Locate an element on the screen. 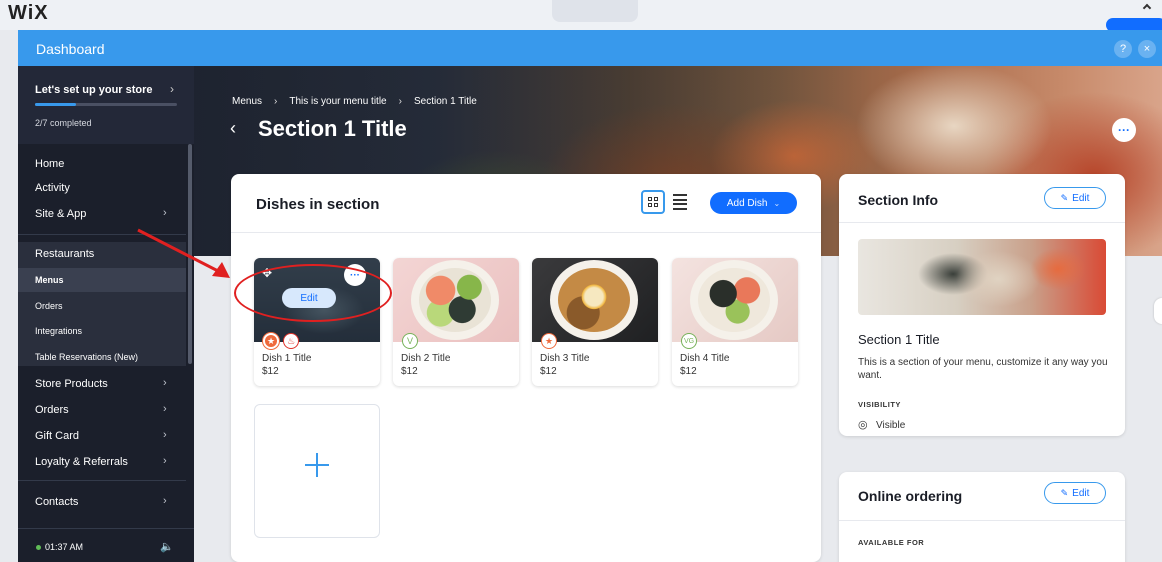 The width and height of the screenshot is (1162, 562). sidebar-item-label: Store Products is located at coordinates (71, 384).